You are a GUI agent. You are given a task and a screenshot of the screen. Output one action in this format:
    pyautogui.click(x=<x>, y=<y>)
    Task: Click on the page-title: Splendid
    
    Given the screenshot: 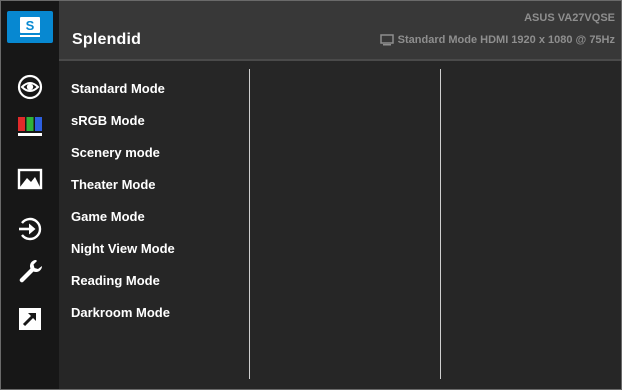 What is the action you would take?
    pyautogui.click(x=107, y=39)
    